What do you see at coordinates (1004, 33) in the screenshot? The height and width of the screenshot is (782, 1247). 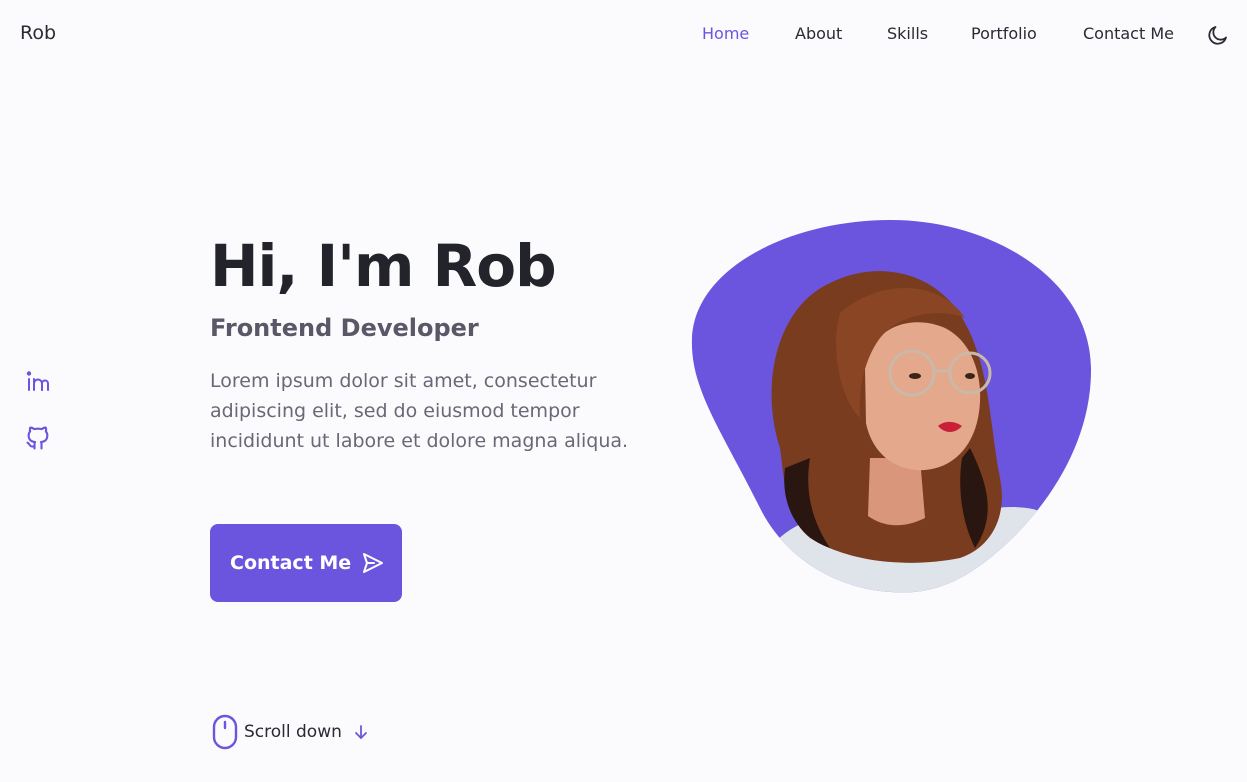 I see `nav-item-portfolio: Portfolio` at bounding box center [1004, 33].